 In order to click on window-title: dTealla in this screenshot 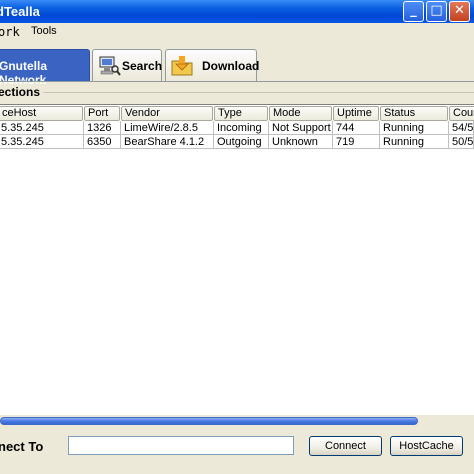, I will do `click(20, 11)`.